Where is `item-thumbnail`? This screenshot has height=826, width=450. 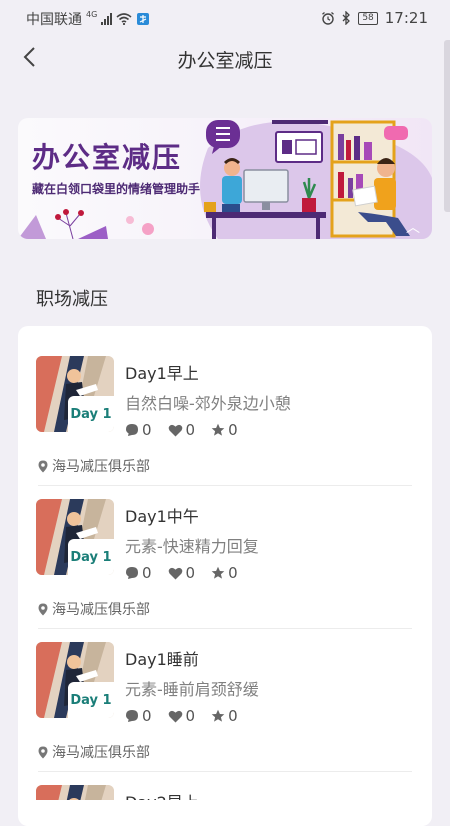
item-thumbnail is located at coordinates (75, 792).